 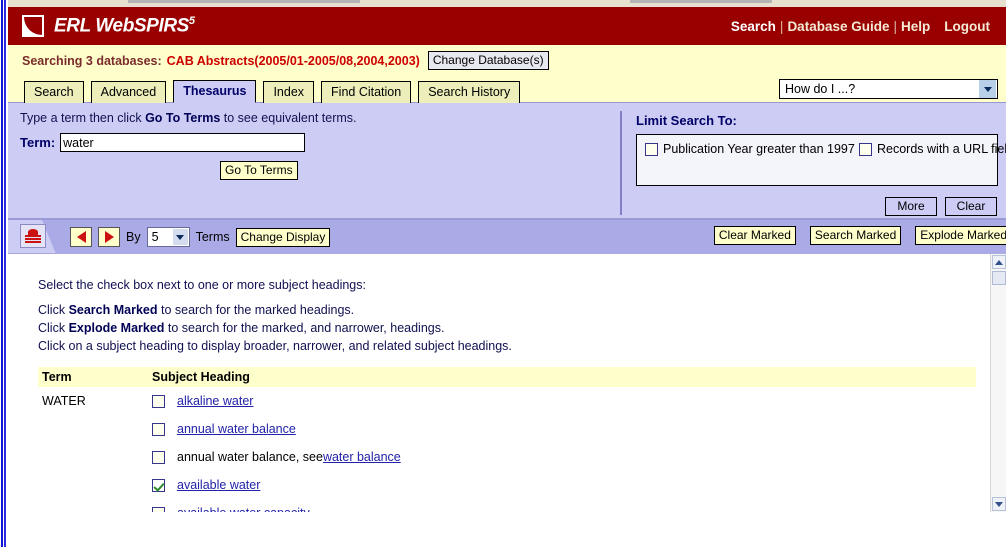 I want to click on change-display-button: Change Display, so click(x=283, y=237).